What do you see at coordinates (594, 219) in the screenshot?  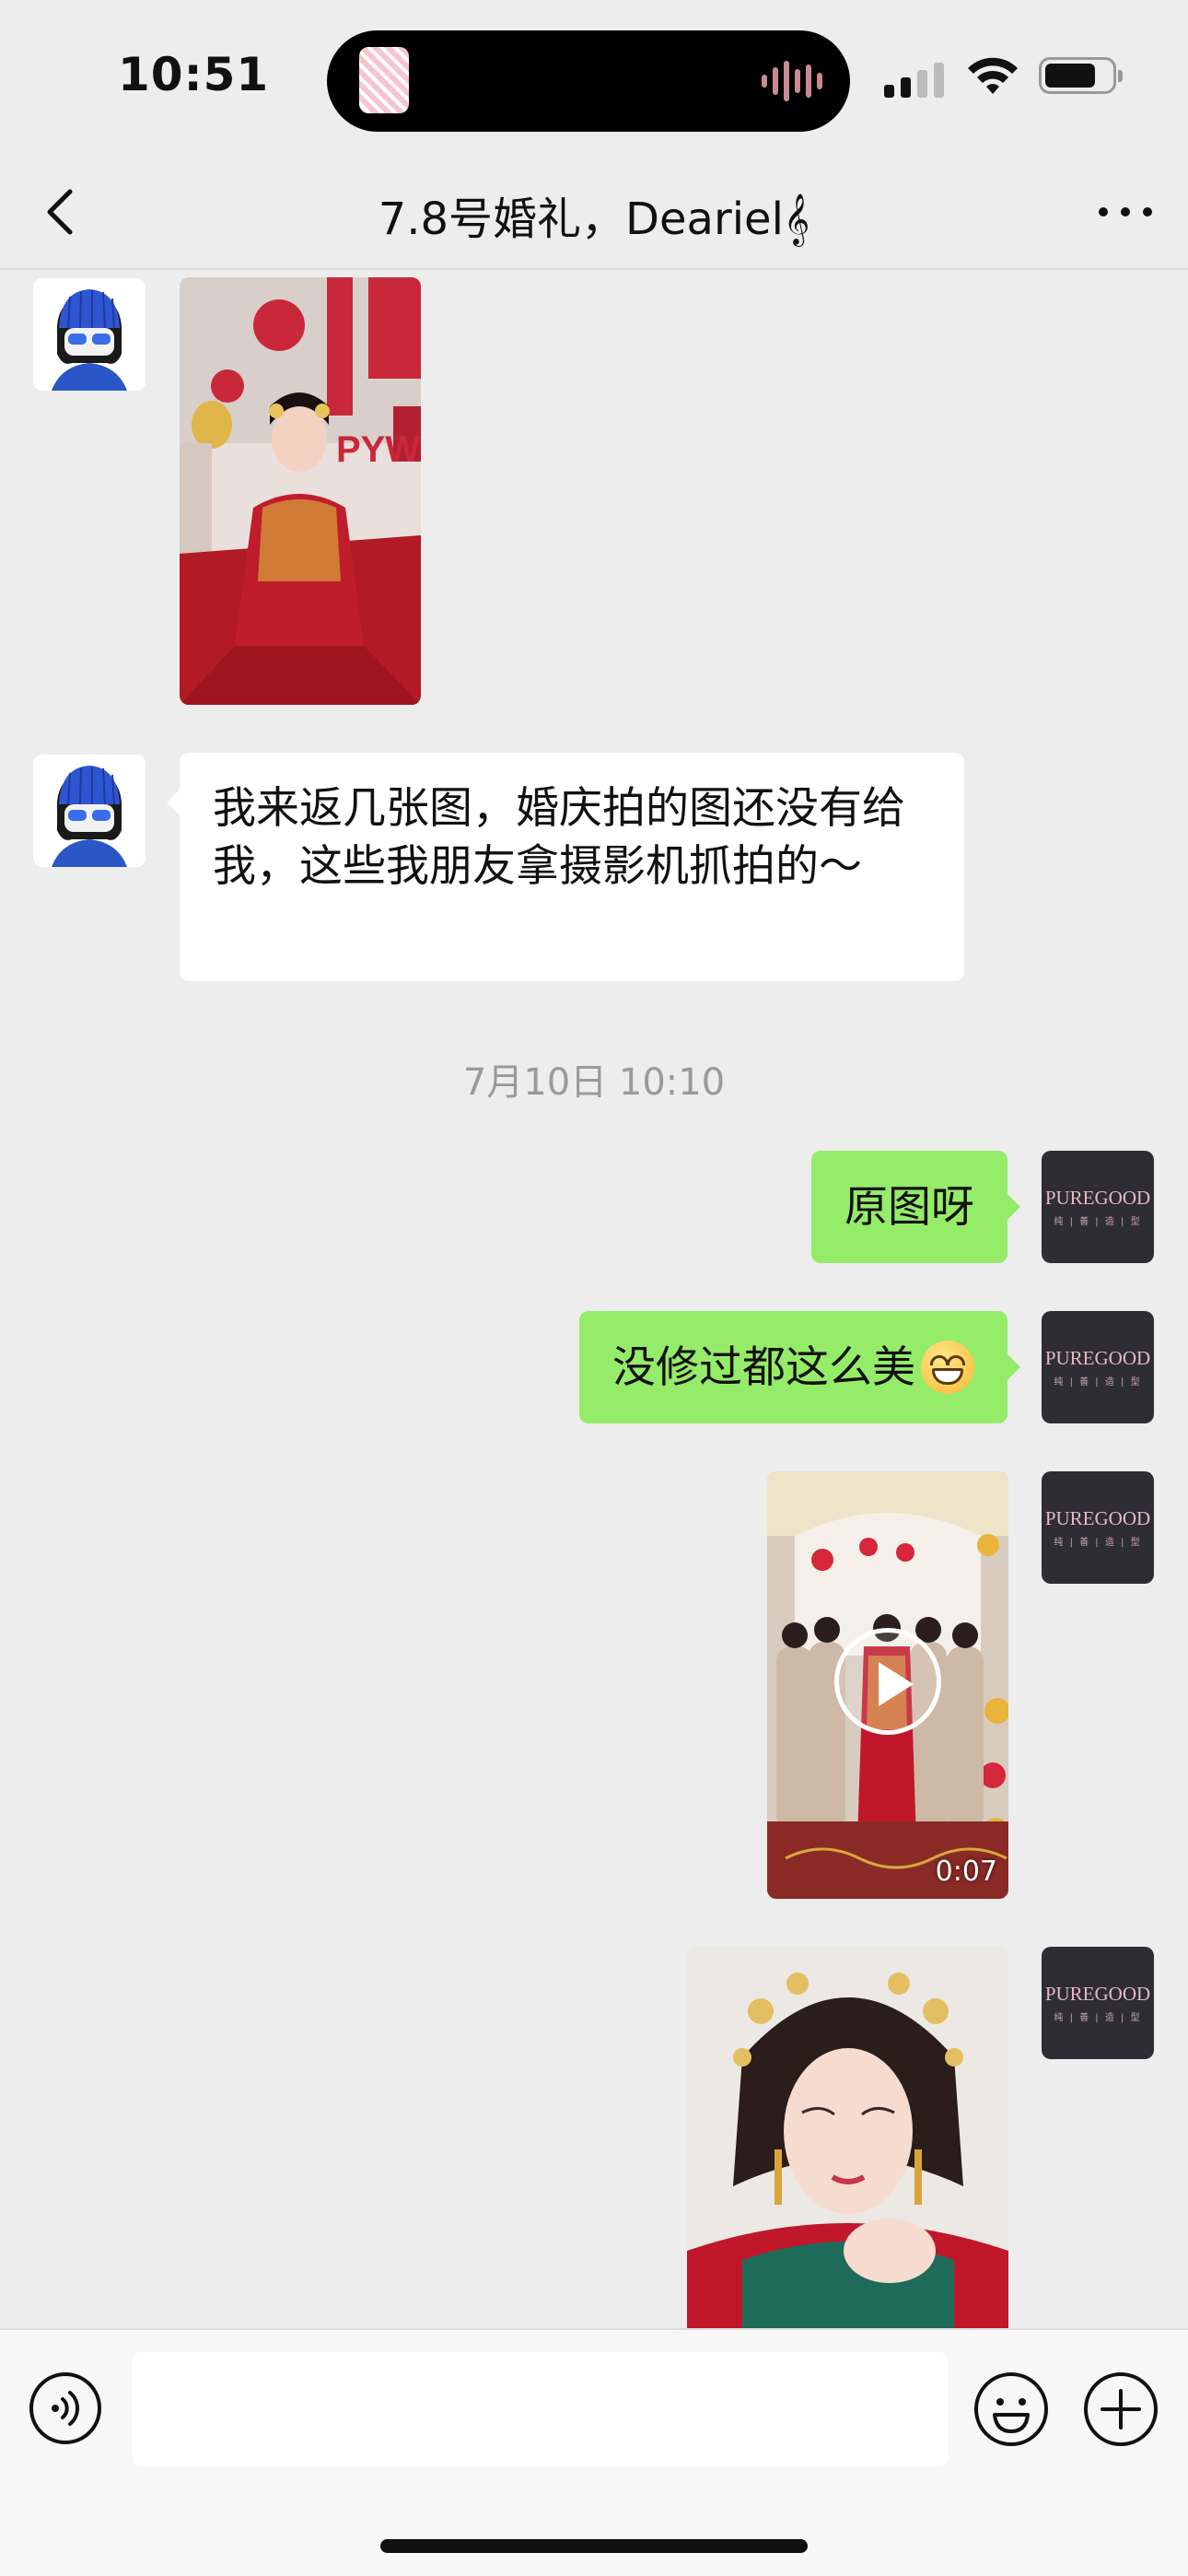 I see `chat-title: 7.8号婚礼，Deariel𝄞` at bounding box center [594, 219].